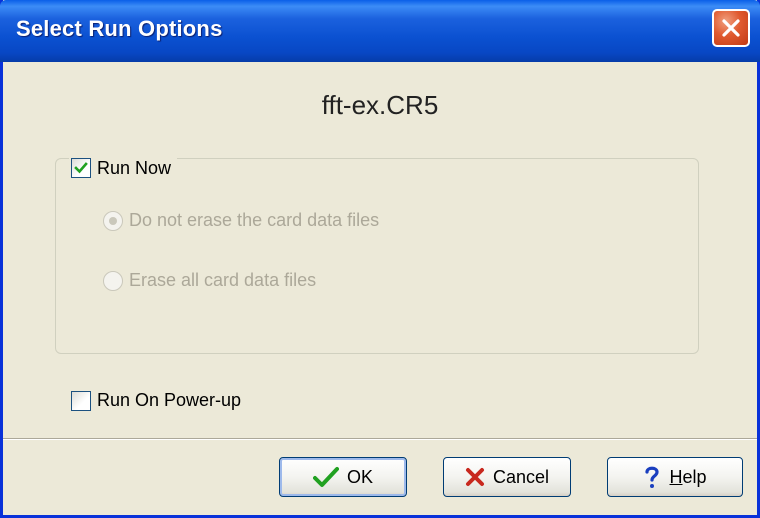 The width and height of the screenshot is (760, 518). Describe the element at coordinates (694, 476) in the screenshot. I see `help-label-rest: elp` at that location.